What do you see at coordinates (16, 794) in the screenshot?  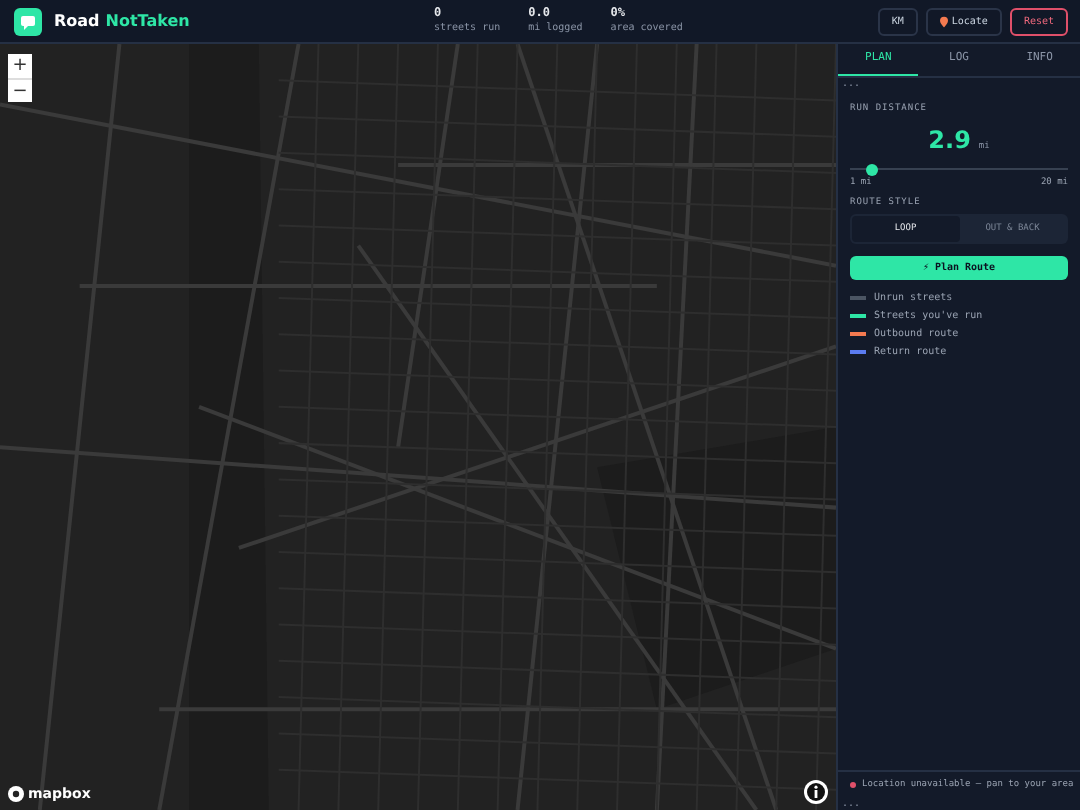 I see `mapbox-logo-icon` at bounding box center [16, 794].